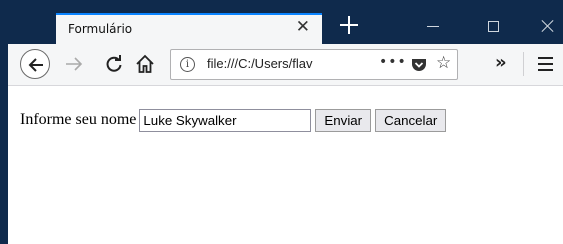  I want to click on back-arrow-icon, so click(35, 65).